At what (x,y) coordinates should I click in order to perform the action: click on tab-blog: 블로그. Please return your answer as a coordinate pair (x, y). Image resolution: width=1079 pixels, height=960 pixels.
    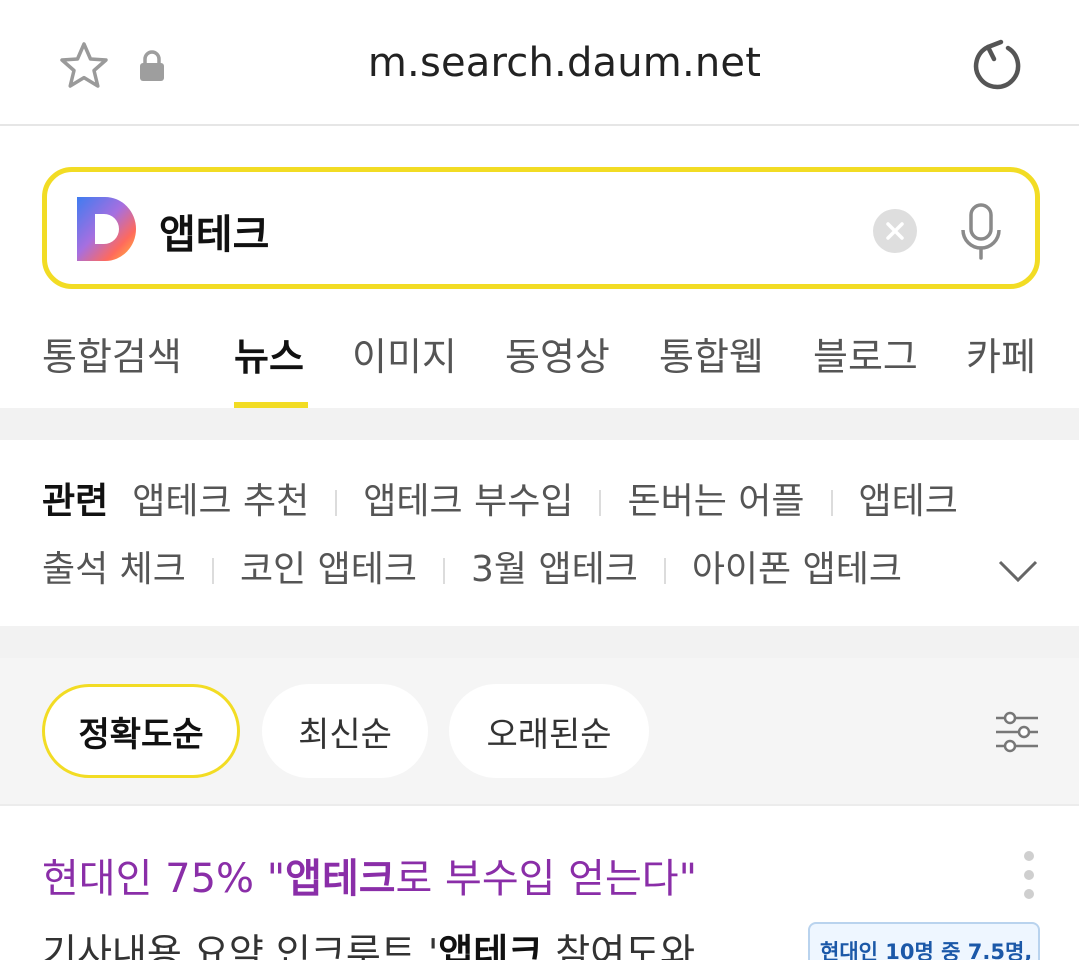
    Looking at the image, I should click on (865, 353).